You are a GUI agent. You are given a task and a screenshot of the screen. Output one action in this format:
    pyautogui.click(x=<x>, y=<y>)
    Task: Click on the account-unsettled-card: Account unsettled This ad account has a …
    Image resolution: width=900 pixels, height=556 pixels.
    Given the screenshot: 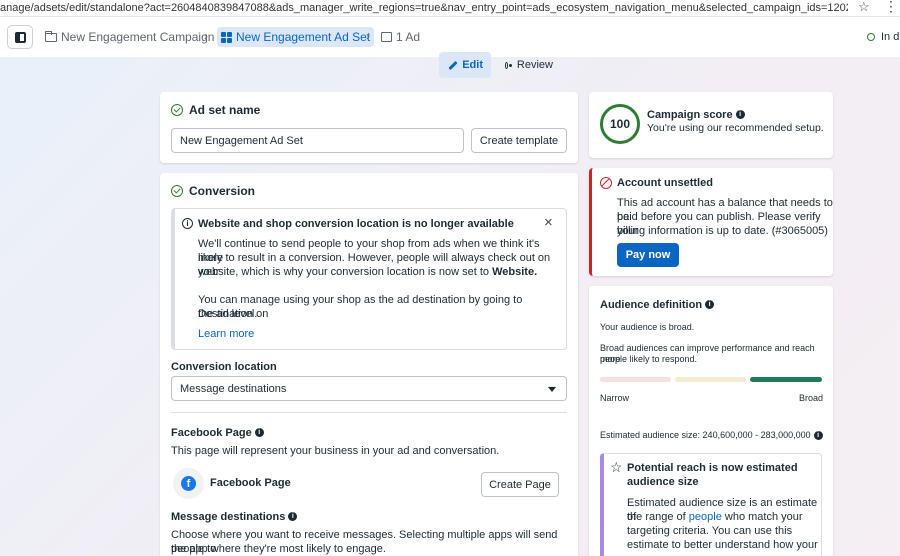 What is the action you would take?
    pyautogui.click(x=711, y=222)
    